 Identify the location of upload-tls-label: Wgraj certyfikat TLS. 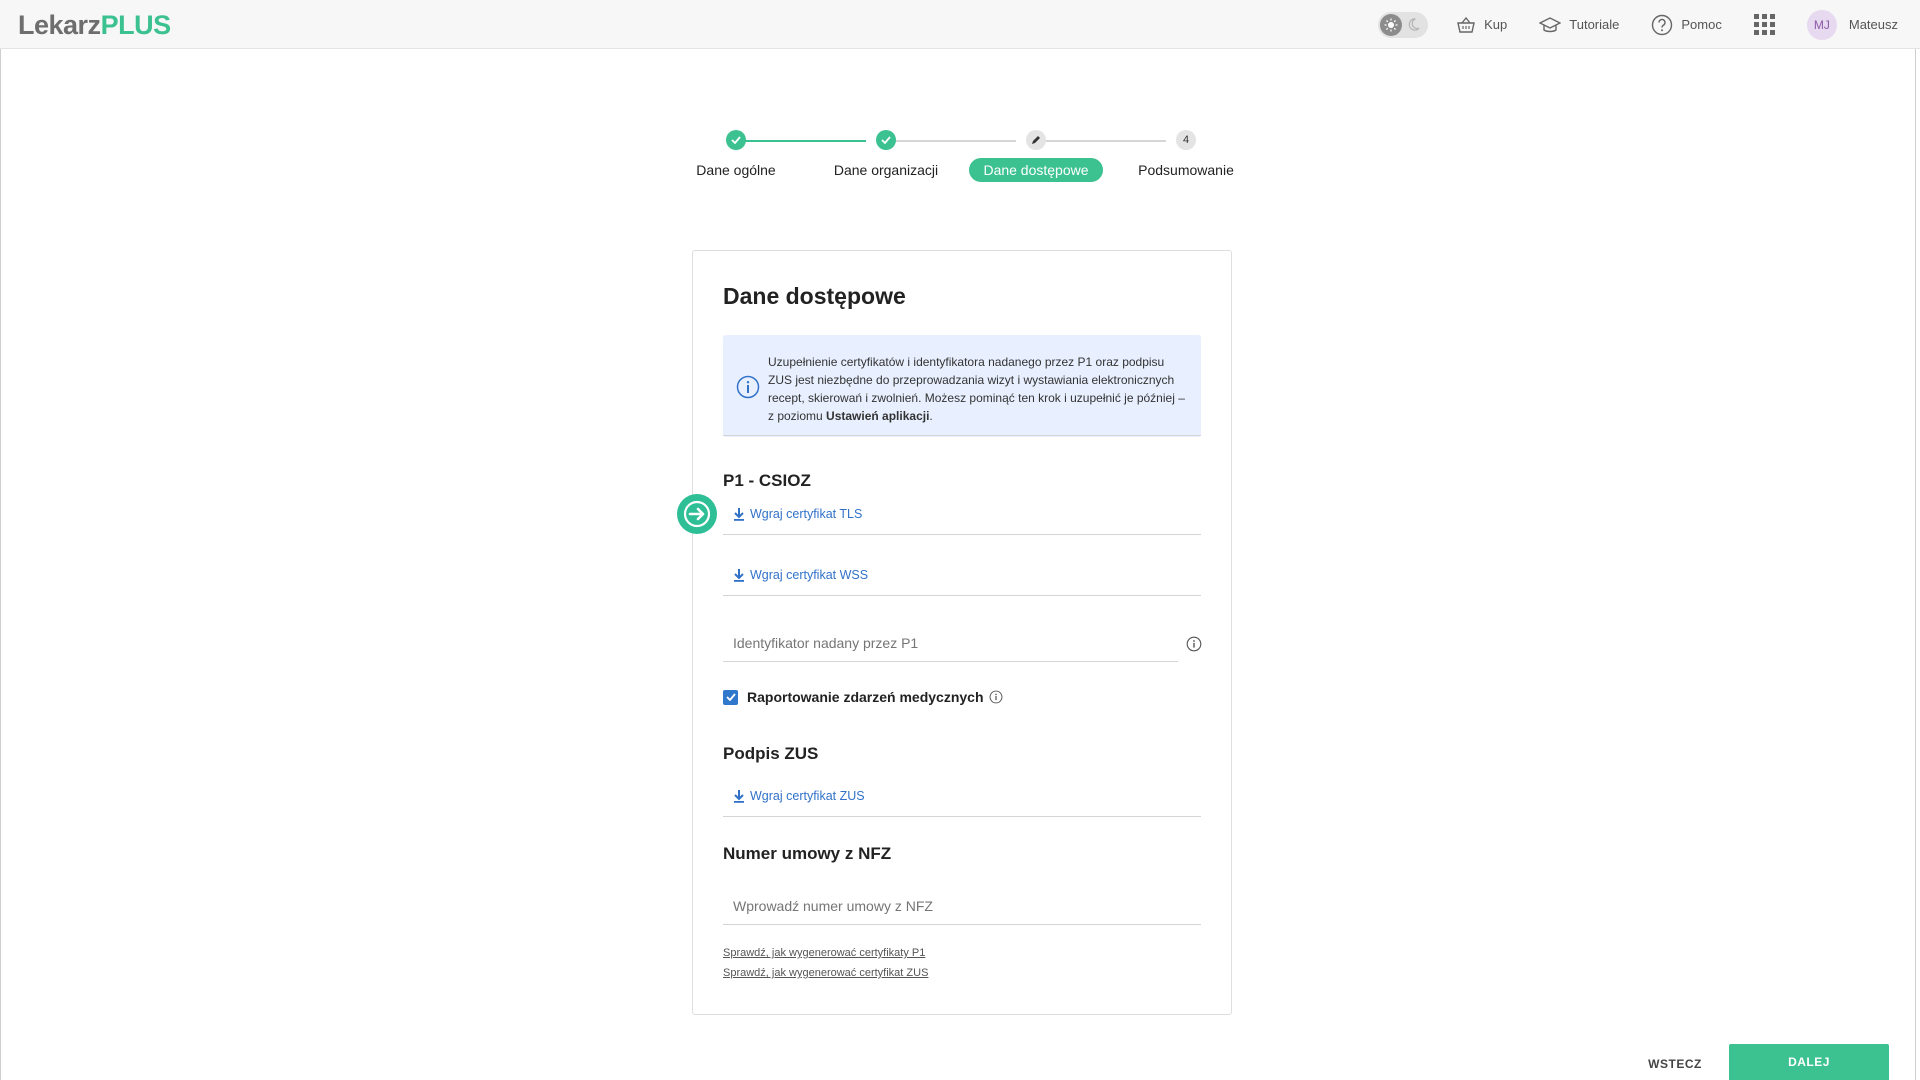
(806, 514).